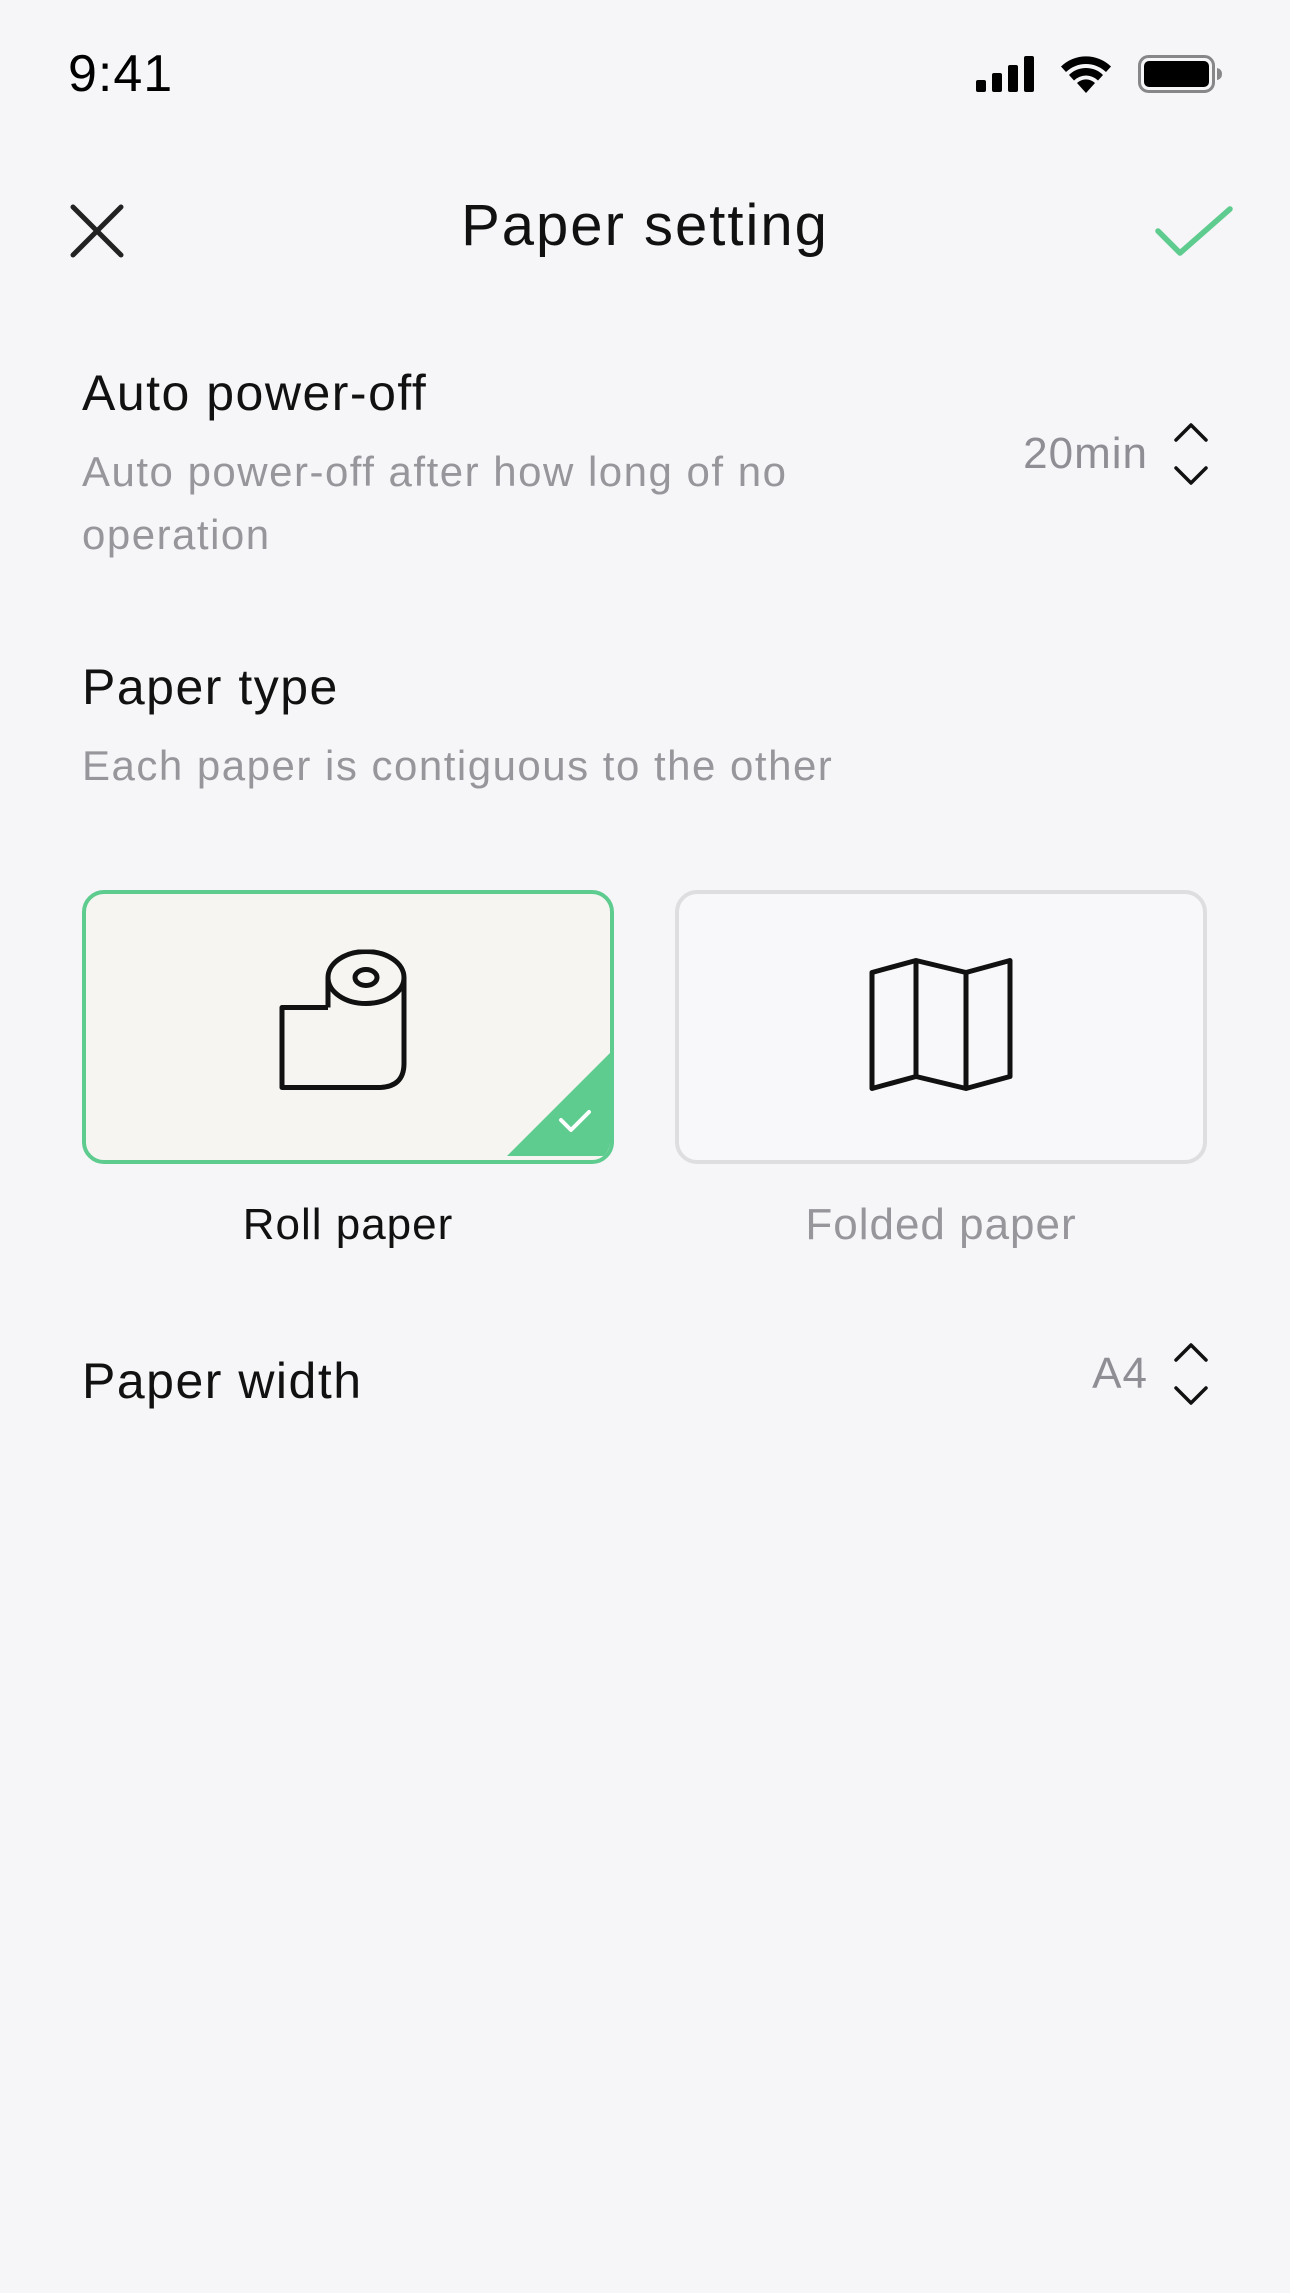 The width and height of the screenshot is (1290, 2293). What do you see at coordinates (1150, 1374) in the screenshot?
I see `paper-width-stepper: A4` at bounding box center [1150, 1374].